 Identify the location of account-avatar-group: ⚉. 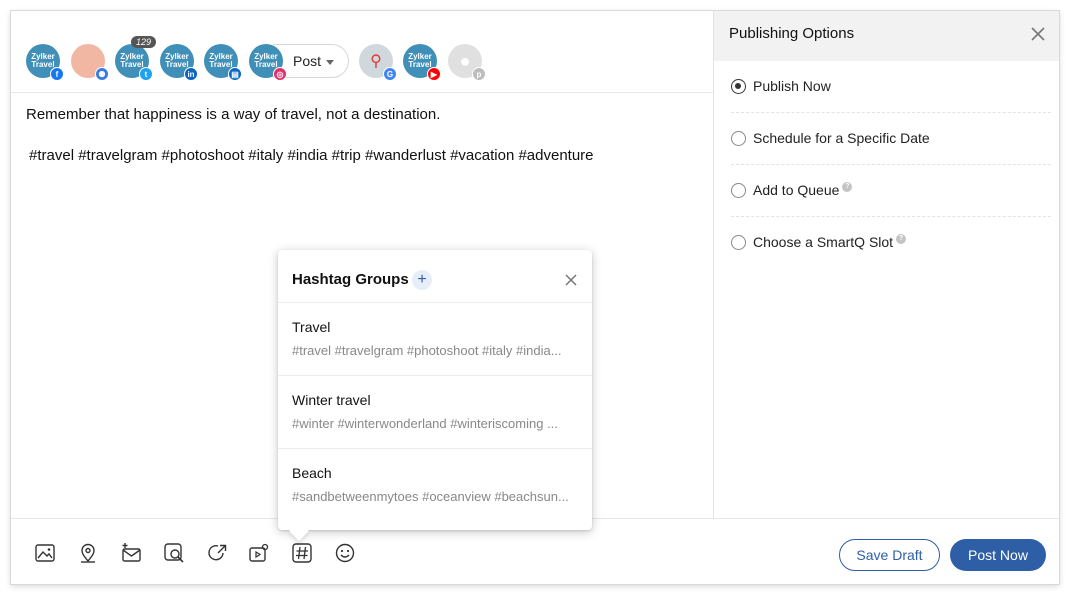
(90, 62).